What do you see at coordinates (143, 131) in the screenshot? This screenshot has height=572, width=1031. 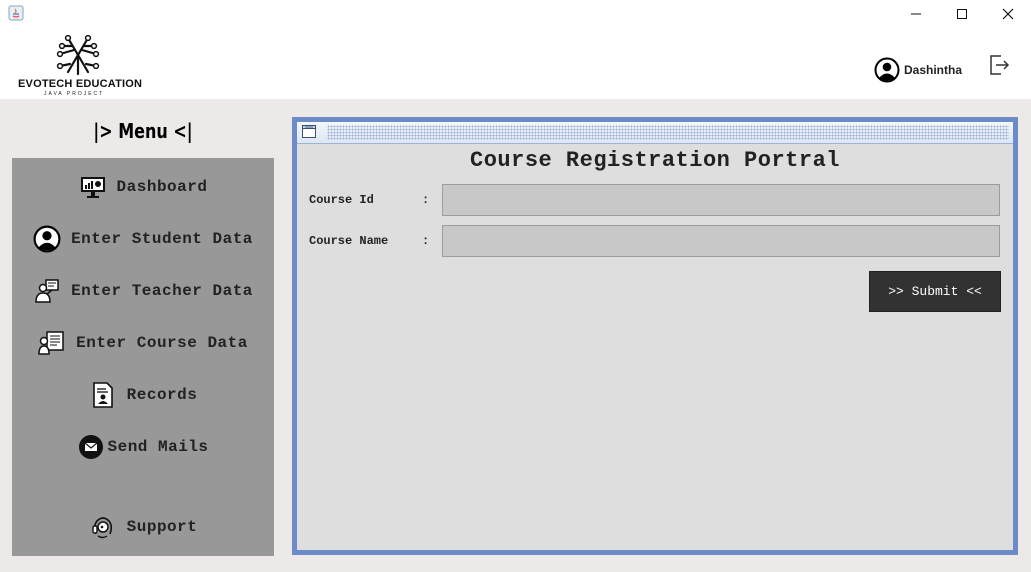 I see `menu-title: |> Menu <|` at bounding box center [143, 131].